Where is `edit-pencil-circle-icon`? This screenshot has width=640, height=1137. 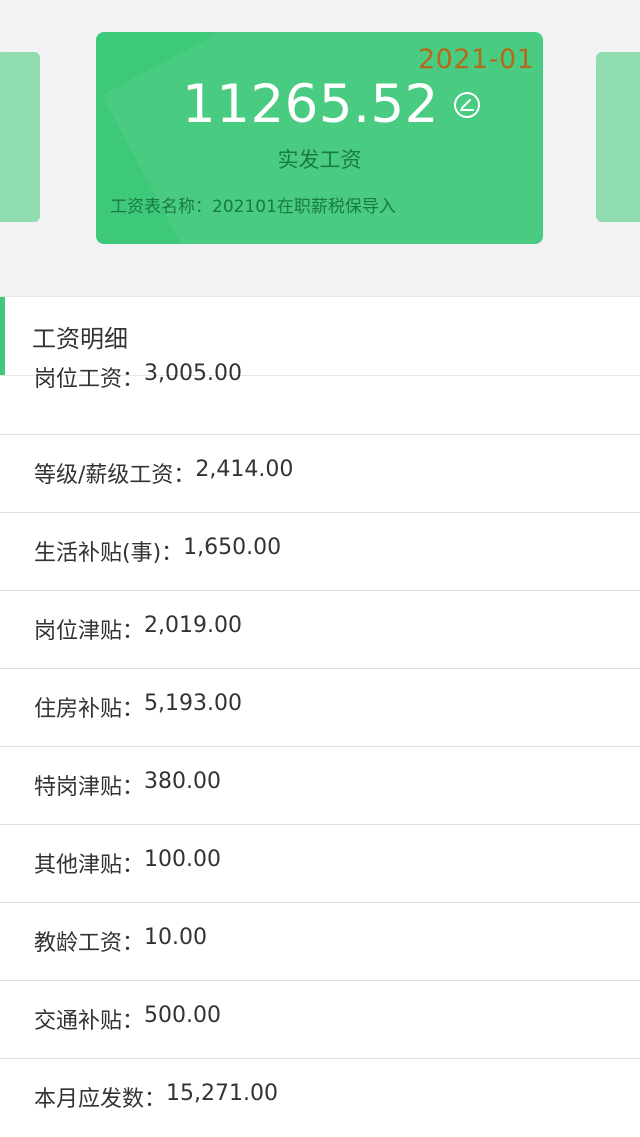
edit-pencil-circle-icon is located at coordinates (467, 105).